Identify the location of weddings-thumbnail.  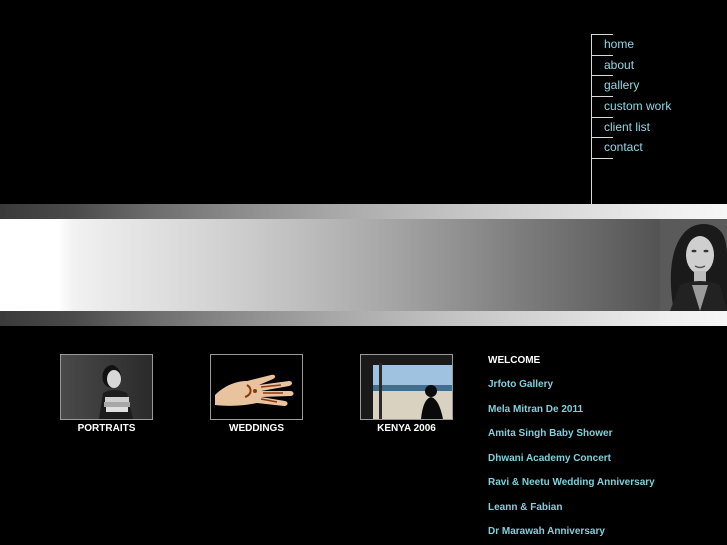
(256, 387).